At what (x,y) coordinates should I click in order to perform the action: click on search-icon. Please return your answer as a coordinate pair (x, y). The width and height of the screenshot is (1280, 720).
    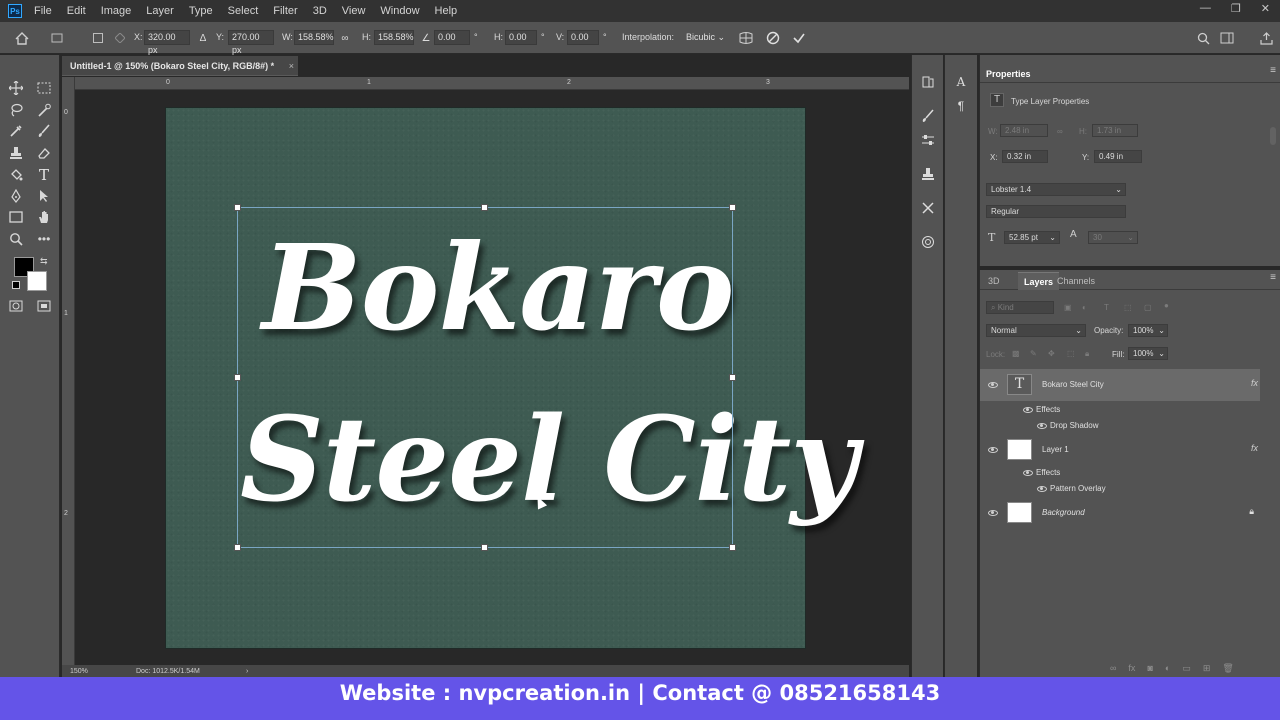
    Looking at the image, I should click on (1203, 38).